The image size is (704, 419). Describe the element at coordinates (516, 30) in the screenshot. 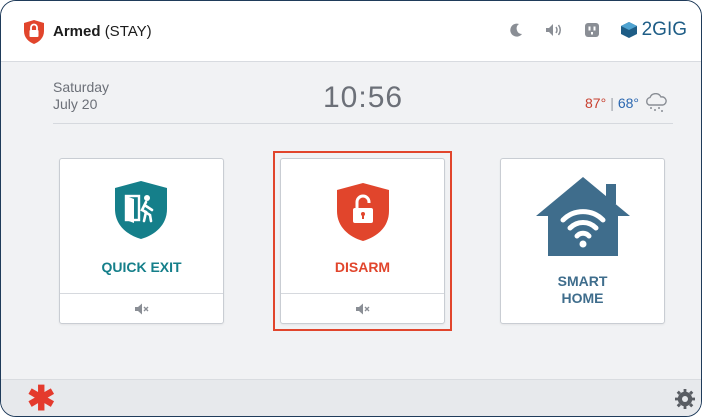

I see `moon-icon` at that location.